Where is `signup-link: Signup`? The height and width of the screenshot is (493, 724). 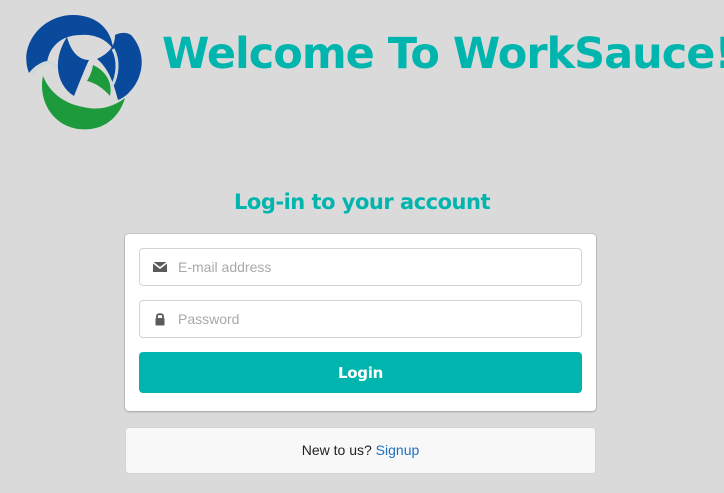 signup-link: Signup is located at coordinates (398, 450).